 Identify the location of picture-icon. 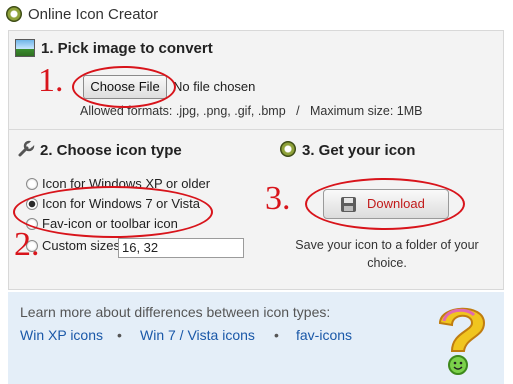
(25, 48).